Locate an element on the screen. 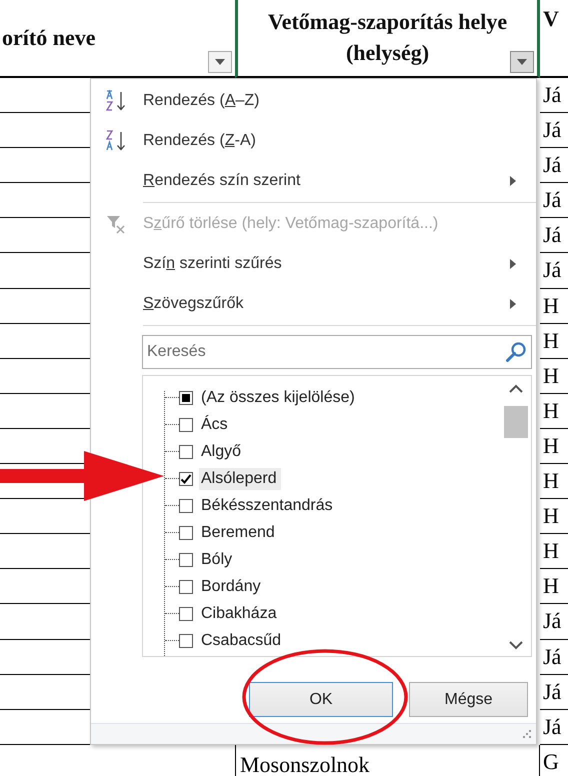 The height and width of the screenshot is (776, 568). menu-item: Rendezés (A–Z) is located at coordinates (313, 101).